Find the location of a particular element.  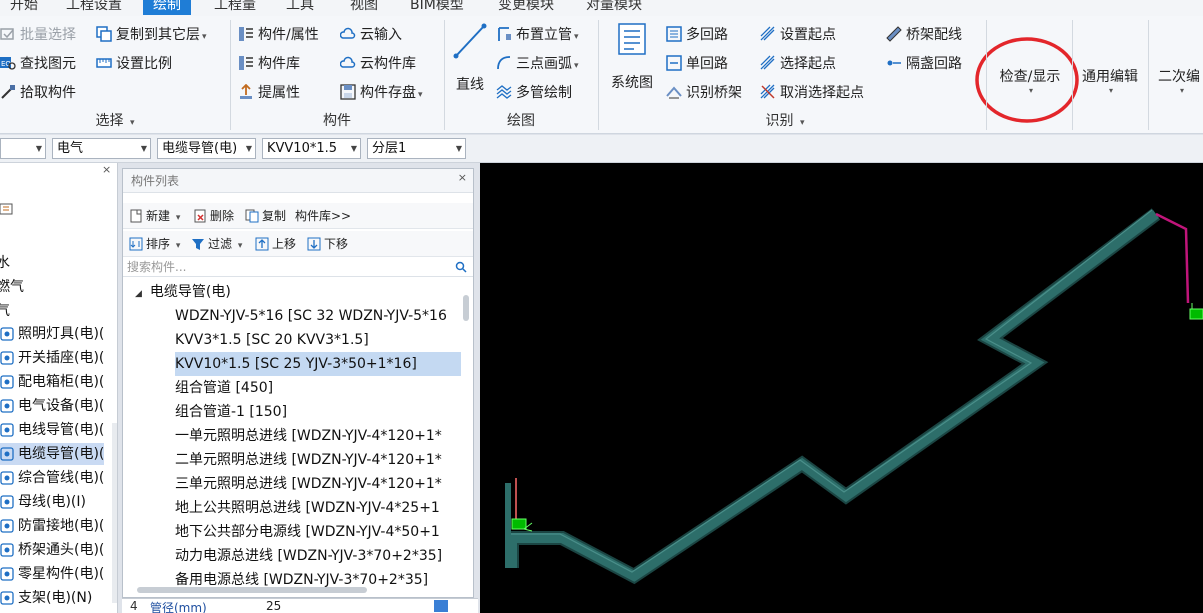

nav-item: 桥架通头(电)( is located at coordinates (52, 550).